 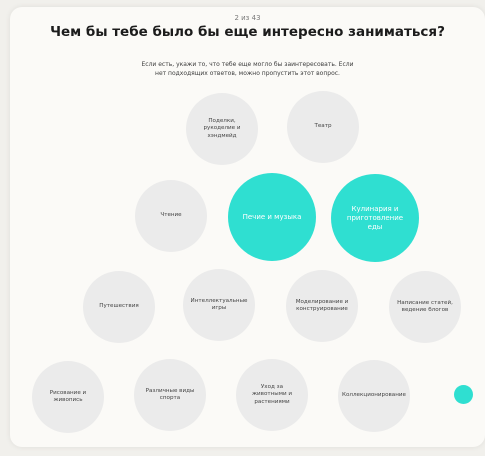 What do you see at coordinates (119, 307) in the screenshot?
I see `option-travel: Путешествия` at bounding box center [119, 307].